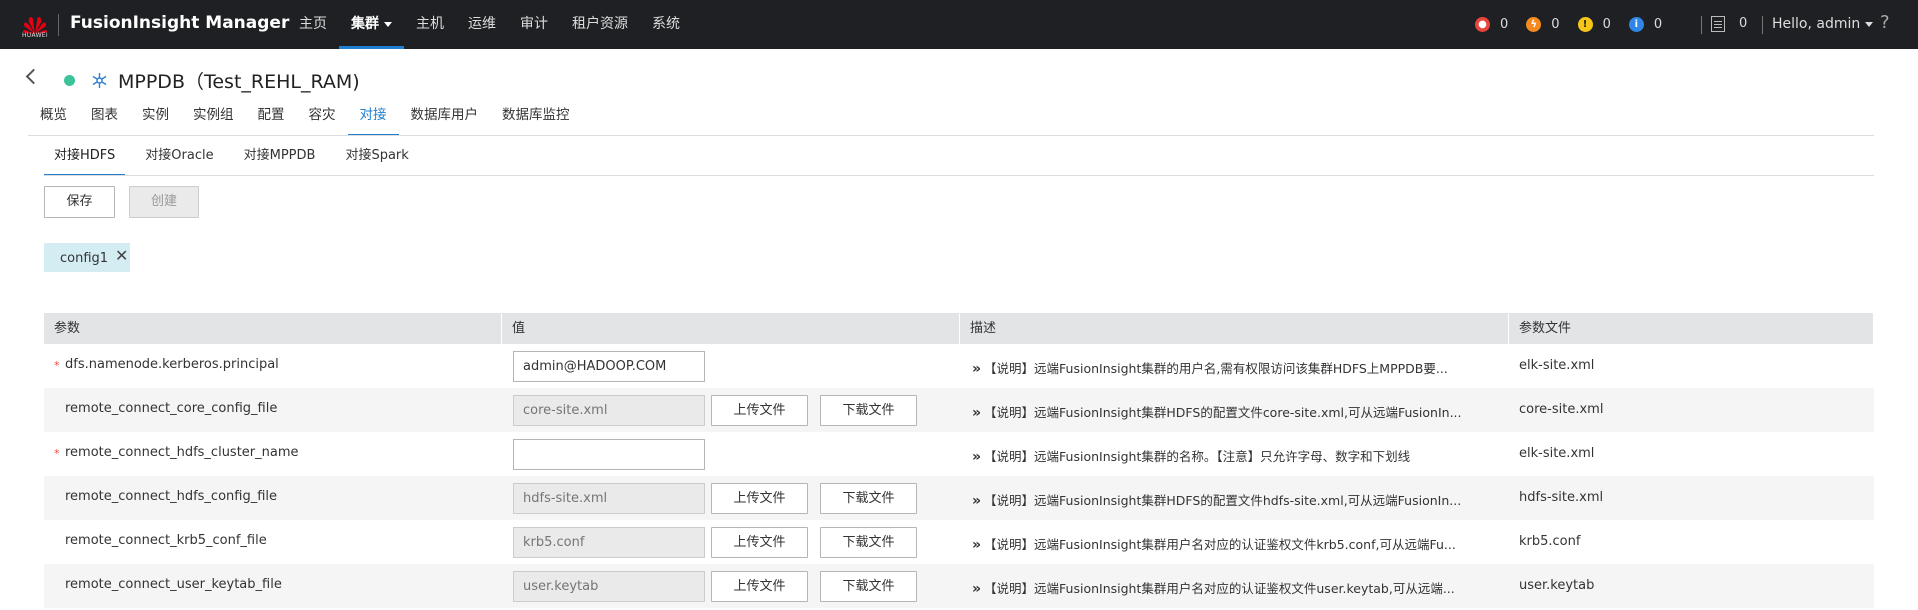 The image size is (1918, 610). I want to click on nav-cluster: 集群, so click(371, 24).